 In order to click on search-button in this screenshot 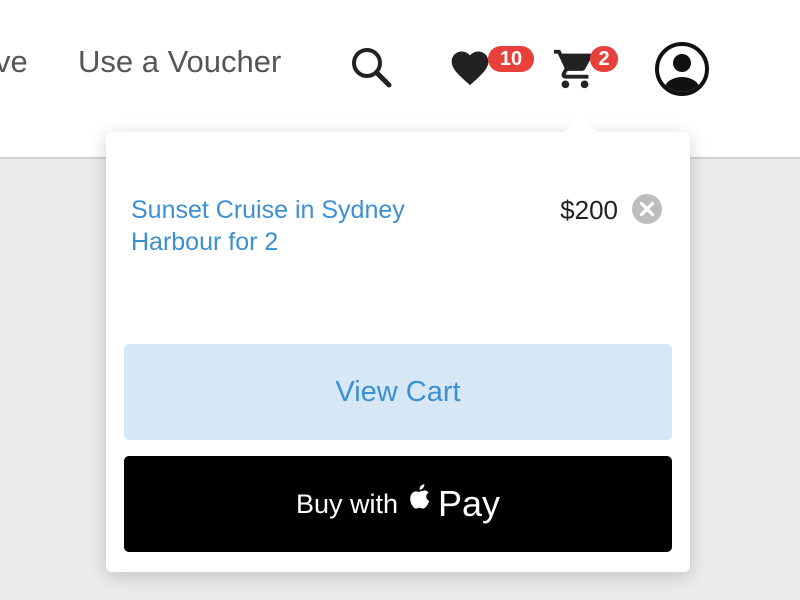, I will do `click(372, 68)`.